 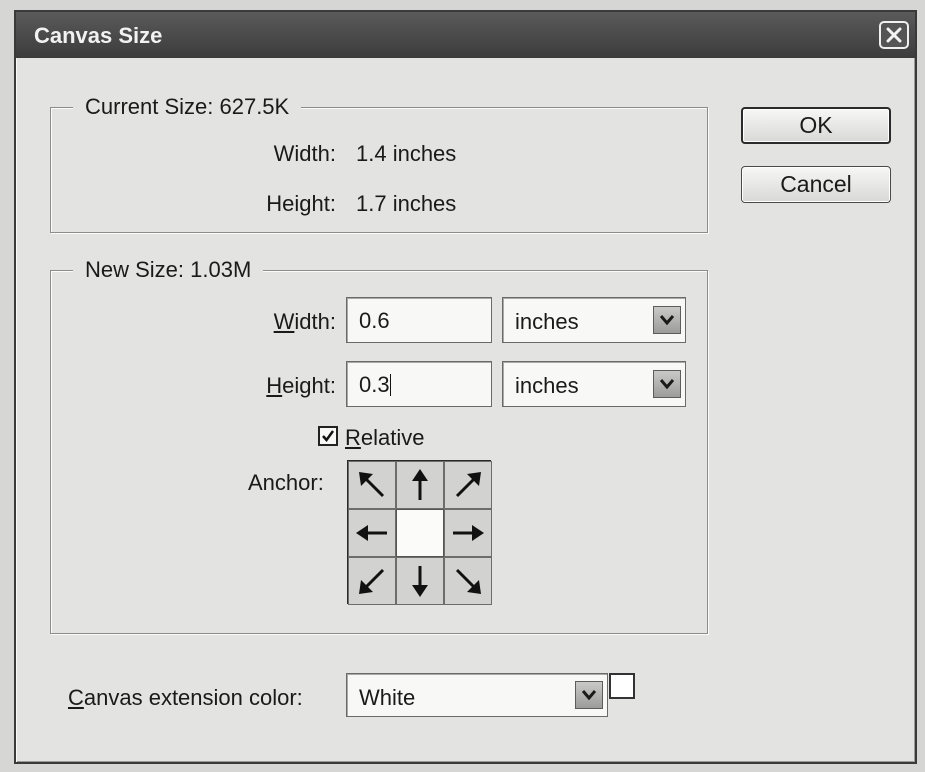 I want to click on new-height-label: Height:, so click(x=268, y=386).